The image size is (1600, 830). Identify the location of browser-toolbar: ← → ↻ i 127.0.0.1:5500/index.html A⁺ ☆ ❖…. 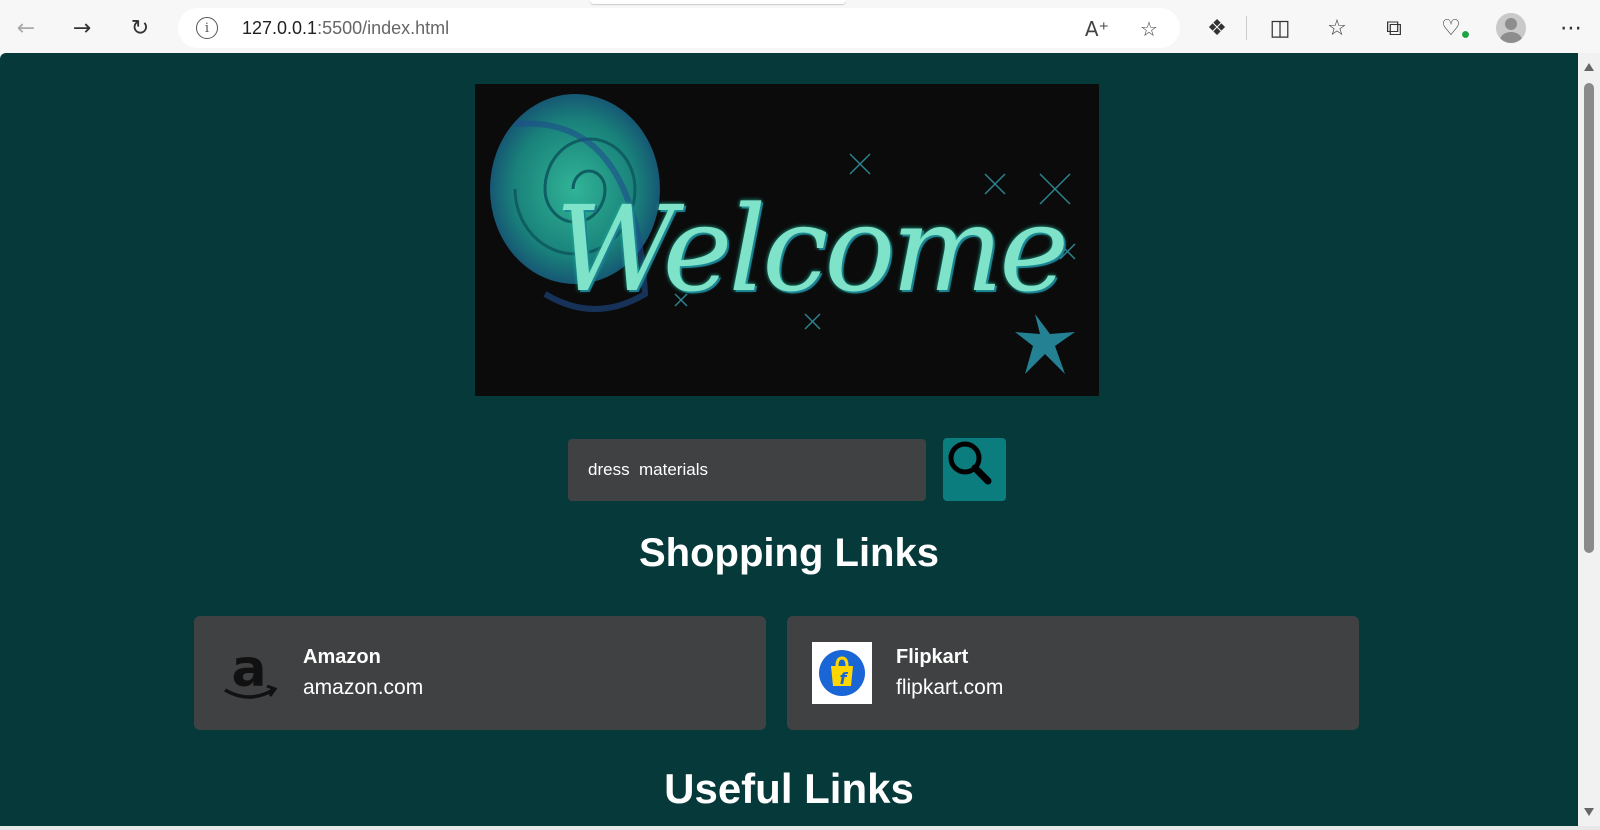
(800, 26).